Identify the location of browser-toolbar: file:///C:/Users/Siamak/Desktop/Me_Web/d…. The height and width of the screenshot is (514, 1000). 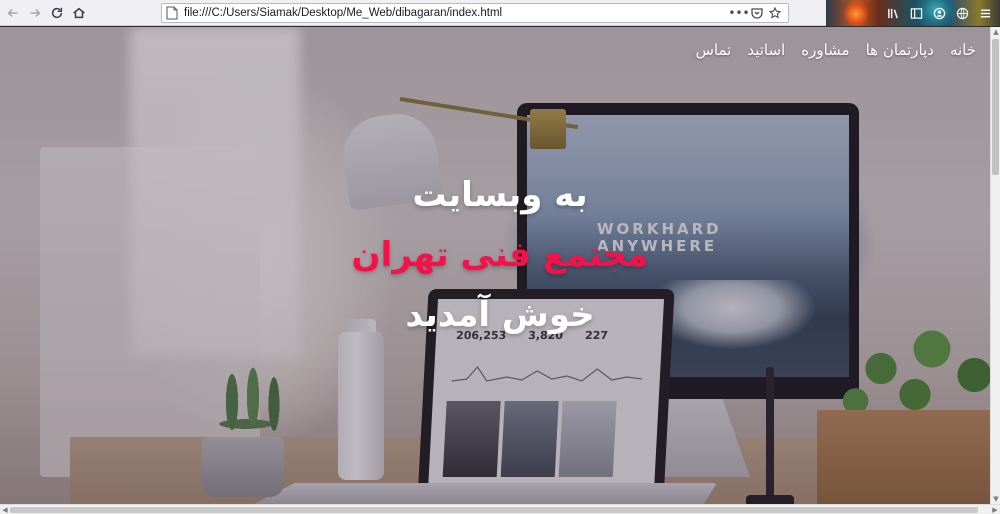
(500, 13).